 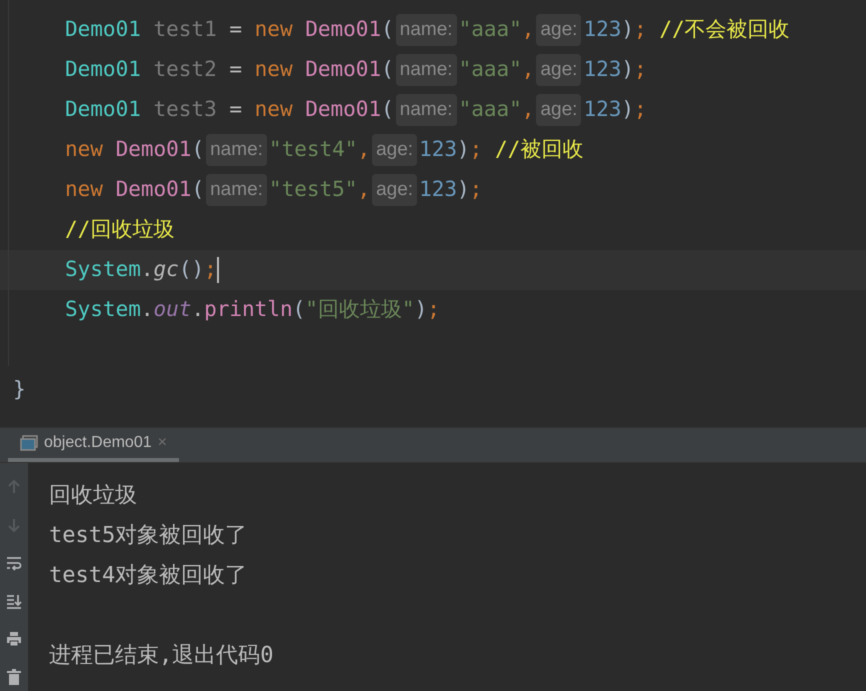 What do you see at coordinates (148, 576) in the screenshot?
I see `console-output-line: test4对象被回收了` at bounding box center [148, 576].